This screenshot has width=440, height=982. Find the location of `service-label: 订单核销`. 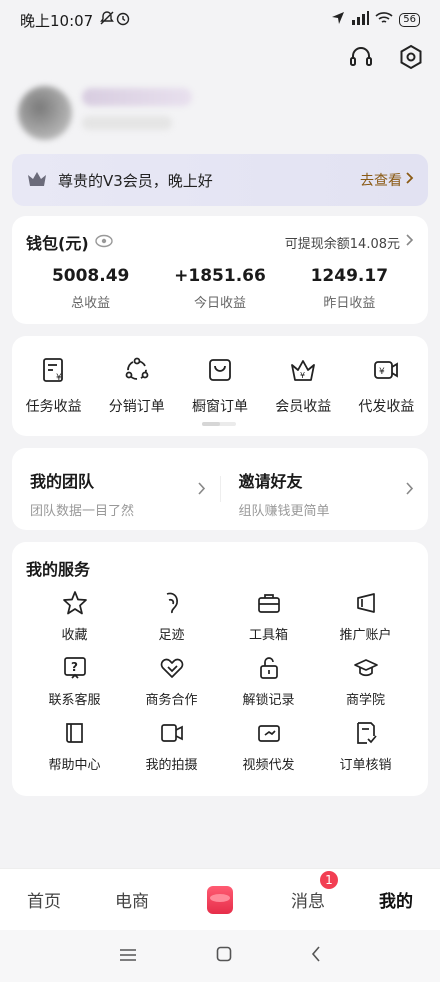

service-label: 订单核销 is located at coordinates (365, 765).